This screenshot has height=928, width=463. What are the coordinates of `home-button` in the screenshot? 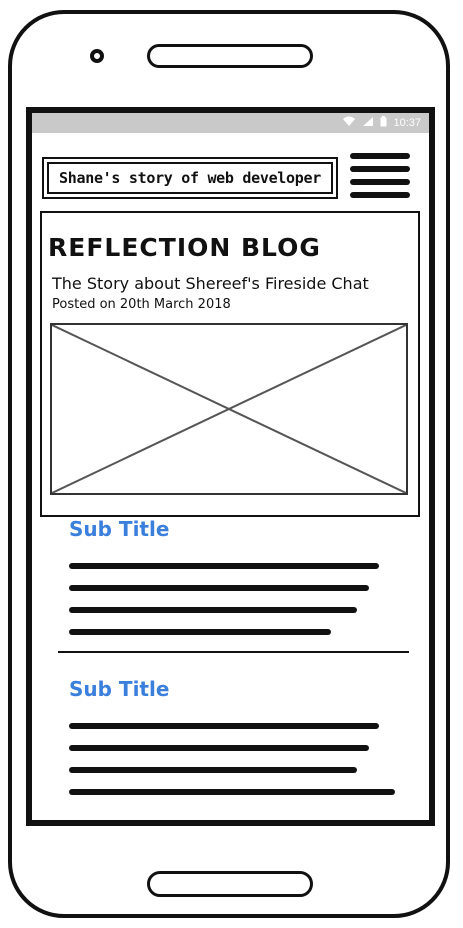 It's located at (230, 884).